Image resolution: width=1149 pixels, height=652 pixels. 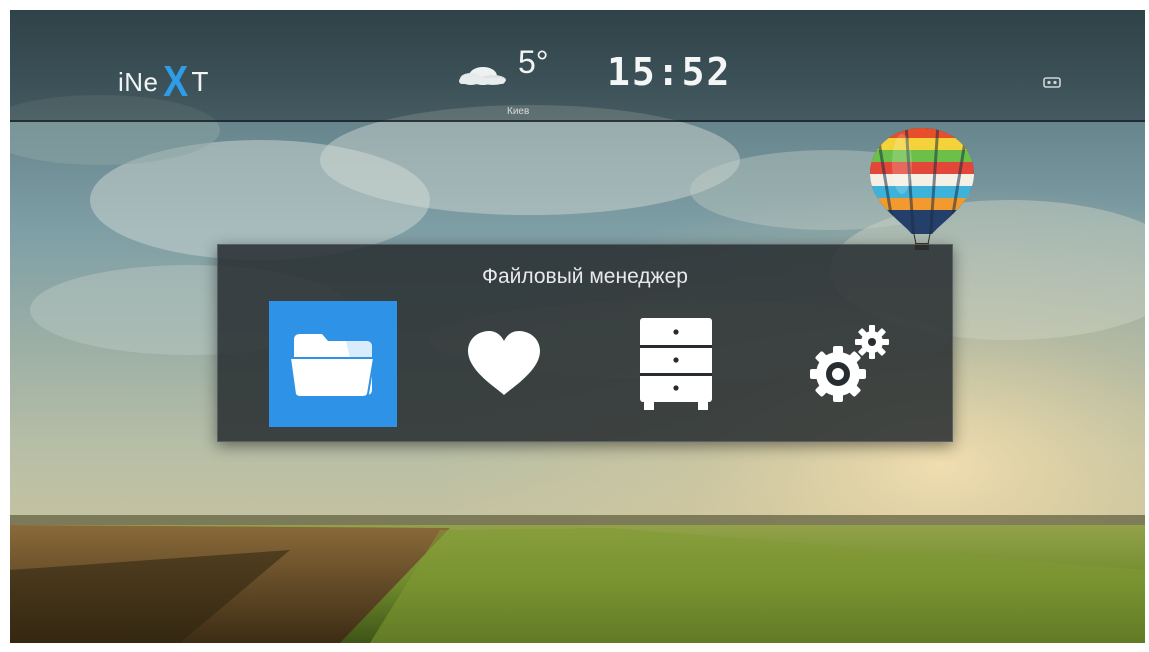 I want to click on menu-item-settings, so click(x=848, y=364).